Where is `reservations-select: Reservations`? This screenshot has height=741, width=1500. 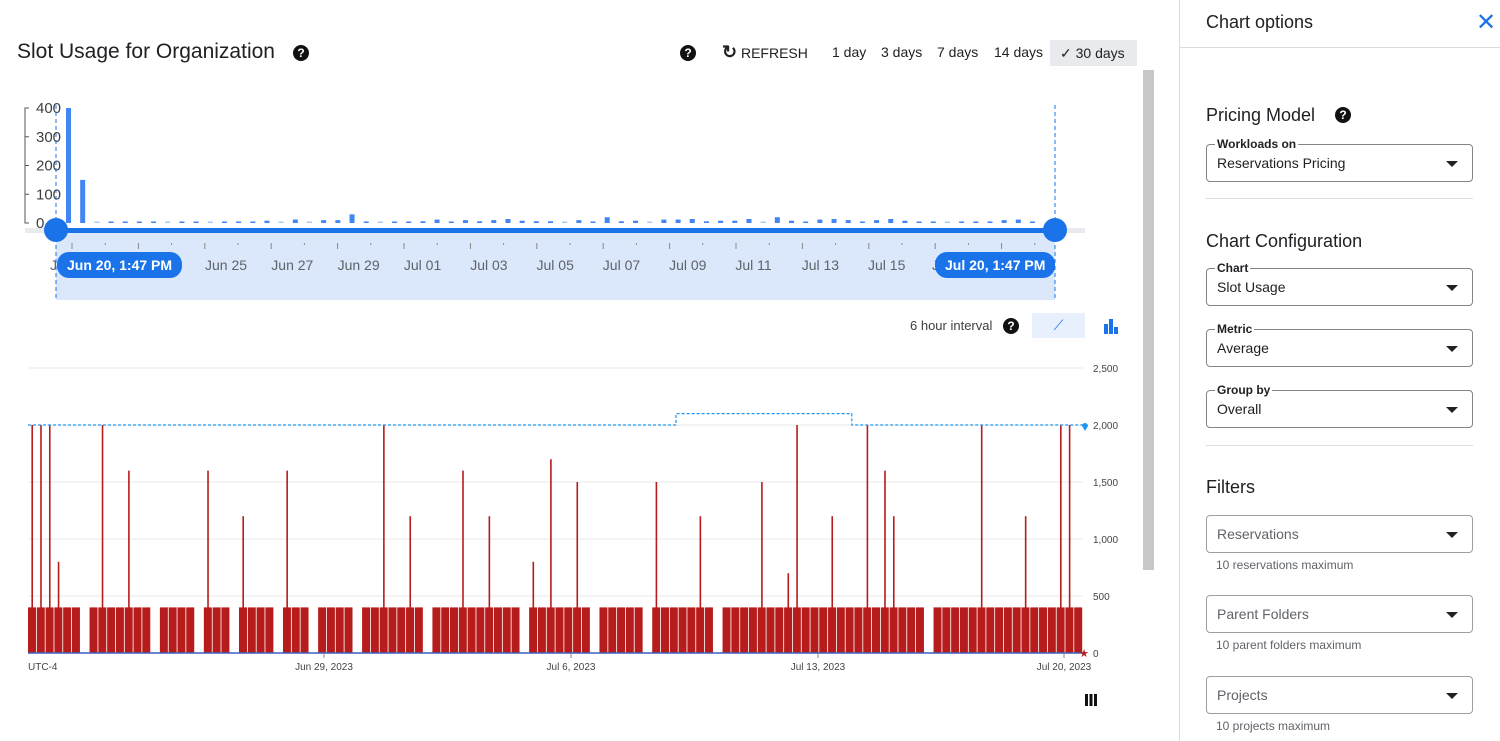
reservations-select: Reservations is located at coordinates (1339, 534).